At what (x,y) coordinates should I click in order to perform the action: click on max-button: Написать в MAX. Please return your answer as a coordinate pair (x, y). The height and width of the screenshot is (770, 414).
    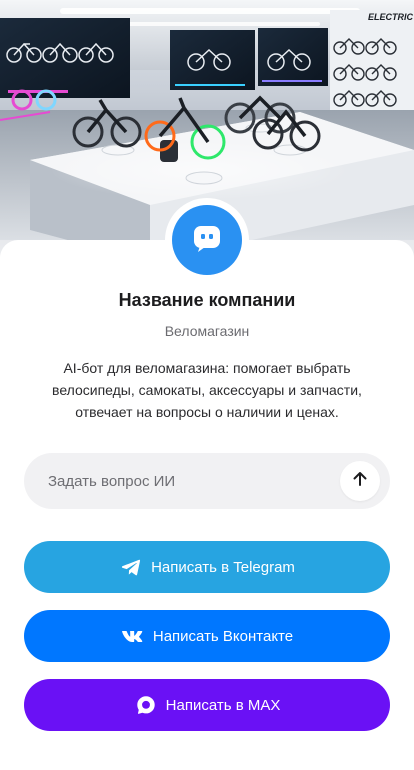
    Looking at the image, I should click on (207, 705).